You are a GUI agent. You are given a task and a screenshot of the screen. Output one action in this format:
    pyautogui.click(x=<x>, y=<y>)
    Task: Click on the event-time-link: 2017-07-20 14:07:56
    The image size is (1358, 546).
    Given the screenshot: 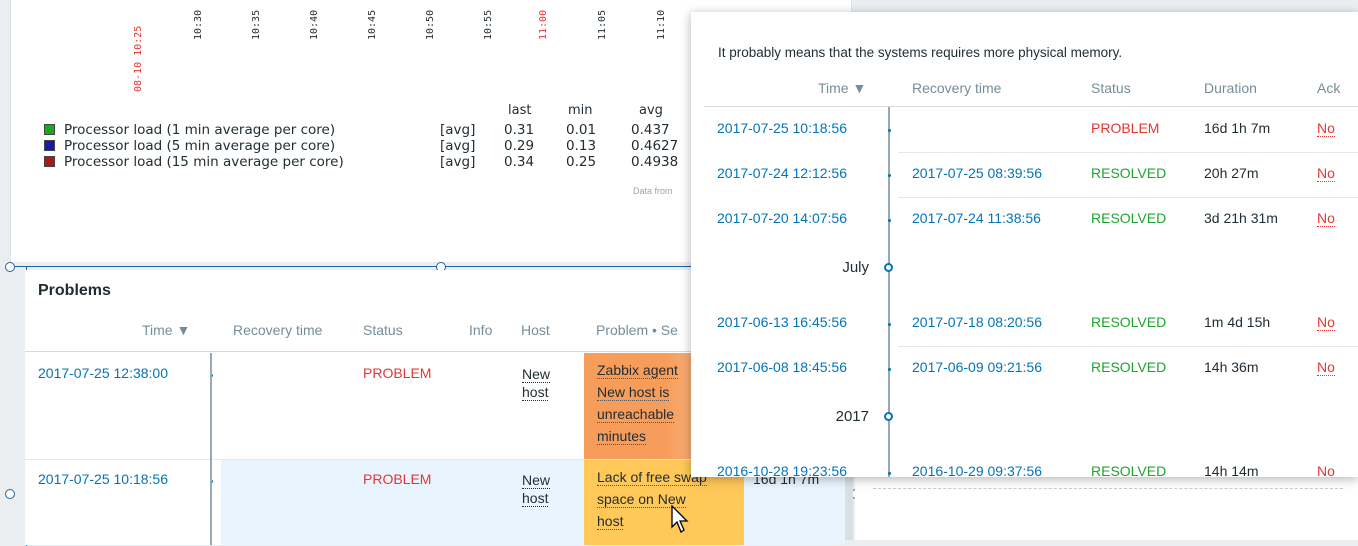 What is the action you would take?
    pyautogui.click(x=782, y=218)
    